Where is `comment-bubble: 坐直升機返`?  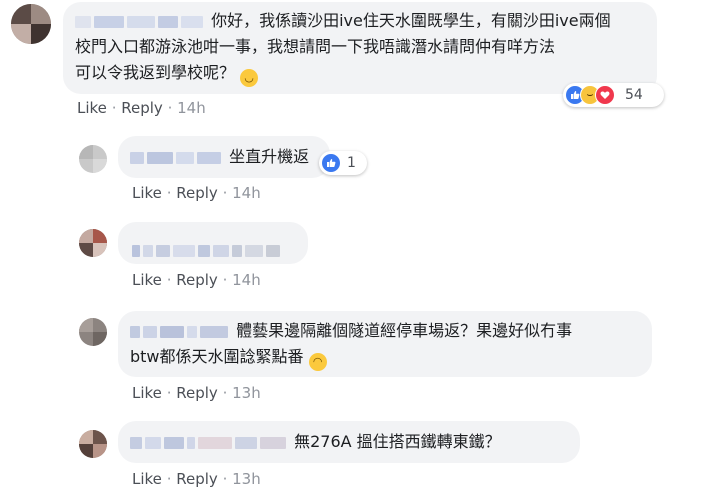
comment-bubble: 坐直升機返 is located at coordinates (224, 157).